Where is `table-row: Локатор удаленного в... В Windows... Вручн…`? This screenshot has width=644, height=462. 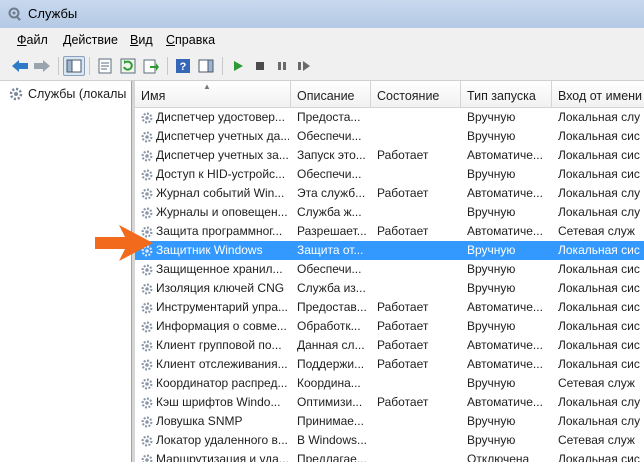 table-row: Локатор удаленного в... В Windows... Вручн… is located at coordinates (389, 440).